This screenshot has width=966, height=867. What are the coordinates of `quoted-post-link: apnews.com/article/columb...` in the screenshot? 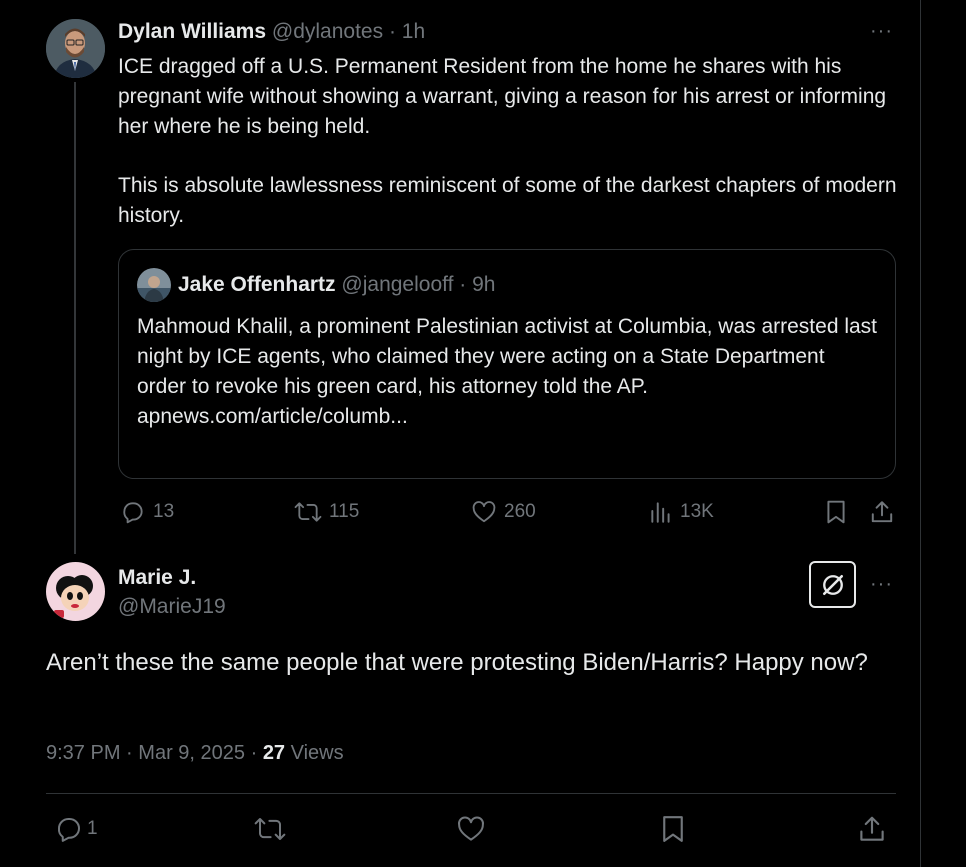 It's located at (272, 416).